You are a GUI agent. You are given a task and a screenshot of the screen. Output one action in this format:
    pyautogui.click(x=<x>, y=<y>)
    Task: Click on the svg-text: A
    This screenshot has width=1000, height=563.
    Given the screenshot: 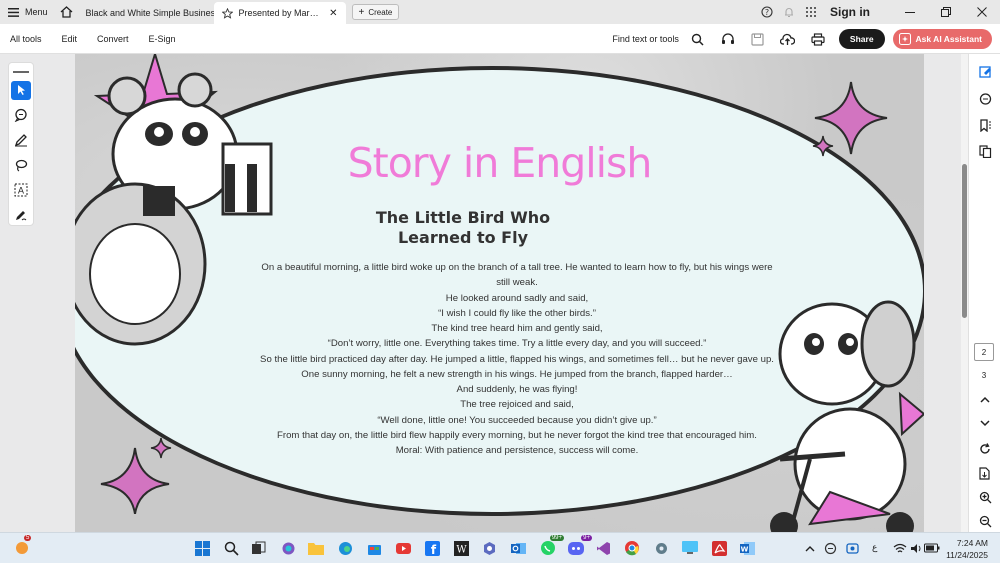 What is the action you would take?
    pyautogui.click(x=21, y=192)
    